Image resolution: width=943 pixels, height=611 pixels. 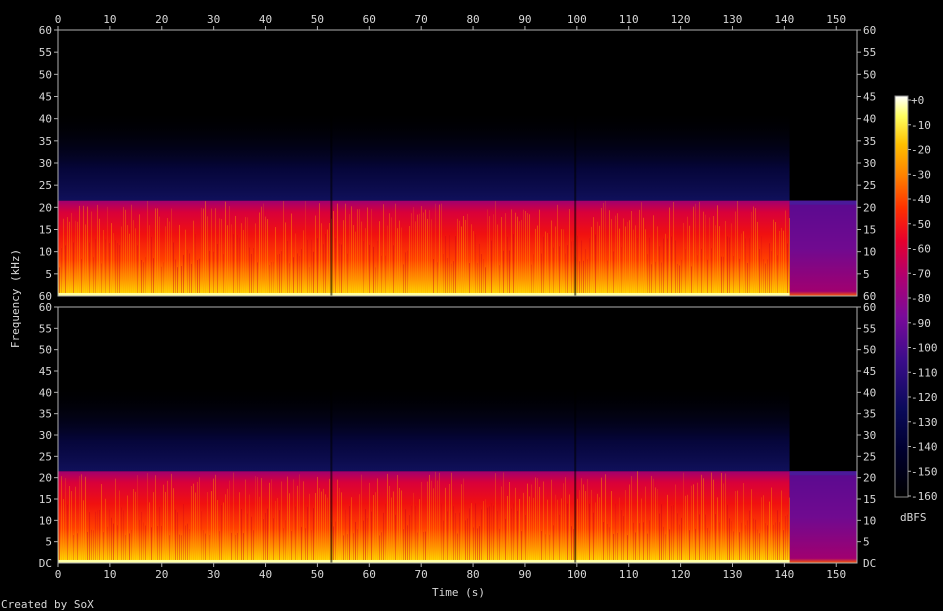 I want to click on x-tick-label: 130, so click(x=733, y=574).